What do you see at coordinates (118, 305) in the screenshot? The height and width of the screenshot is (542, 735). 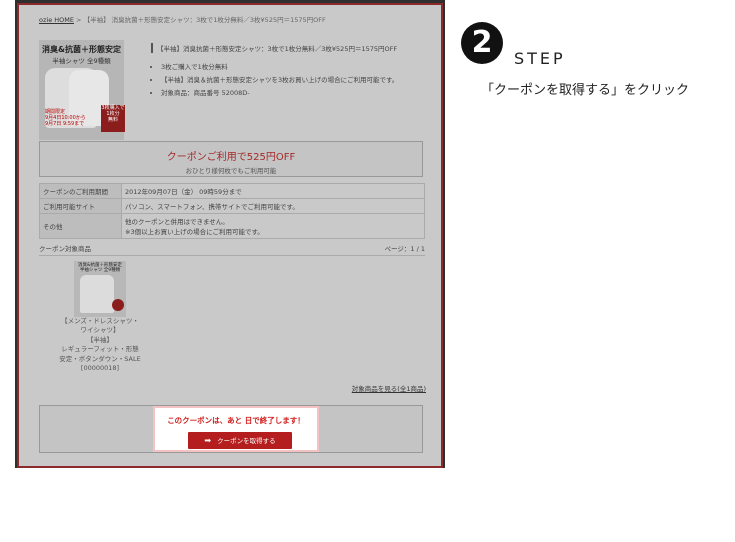 I see `thumbnail-badge` at bounding box center [118, 305].